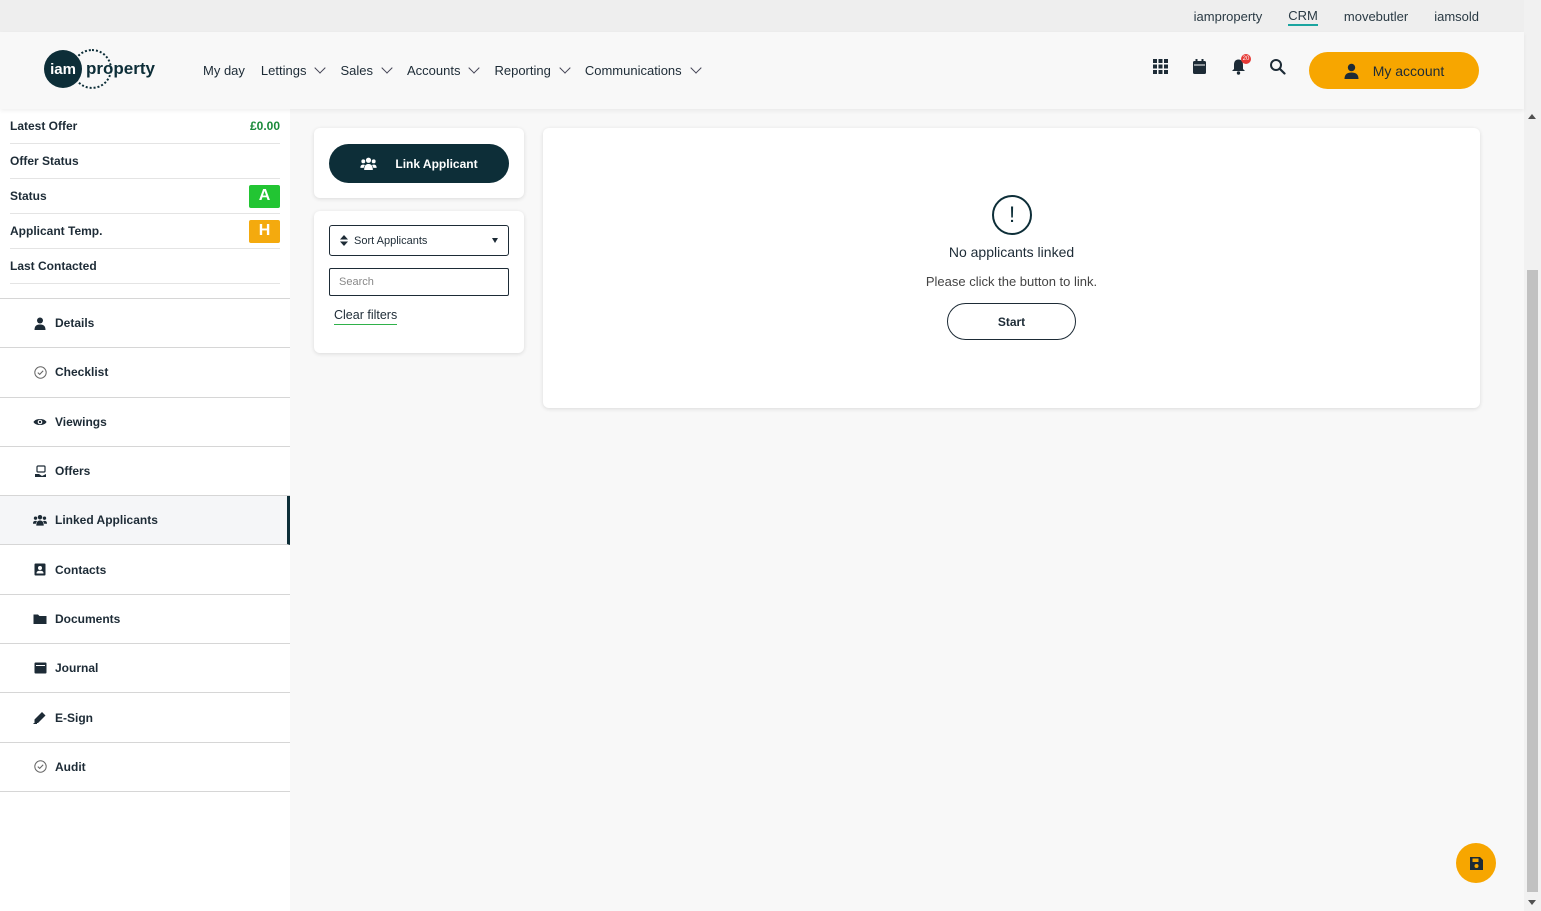  I want to click on offer-status-label: Offer Status, so click(44, 161).